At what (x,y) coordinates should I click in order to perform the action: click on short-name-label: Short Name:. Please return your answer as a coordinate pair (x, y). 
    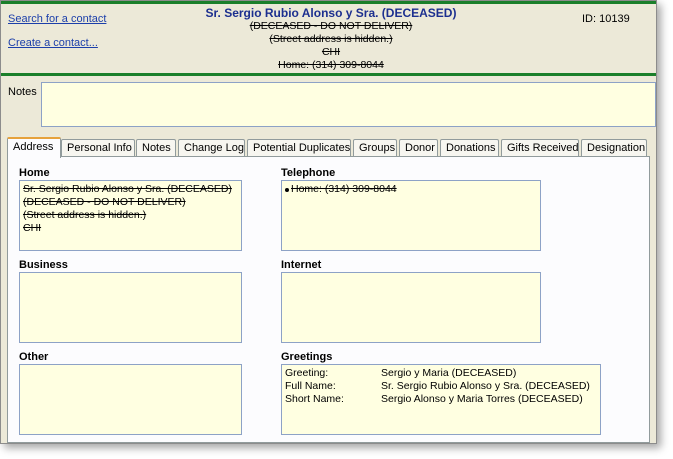
    Looking at the image, I should click on (314, 399).